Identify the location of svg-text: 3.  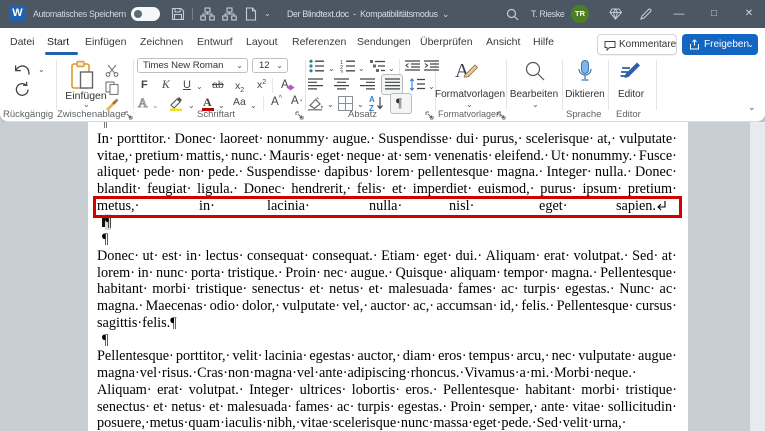
(341, 71).